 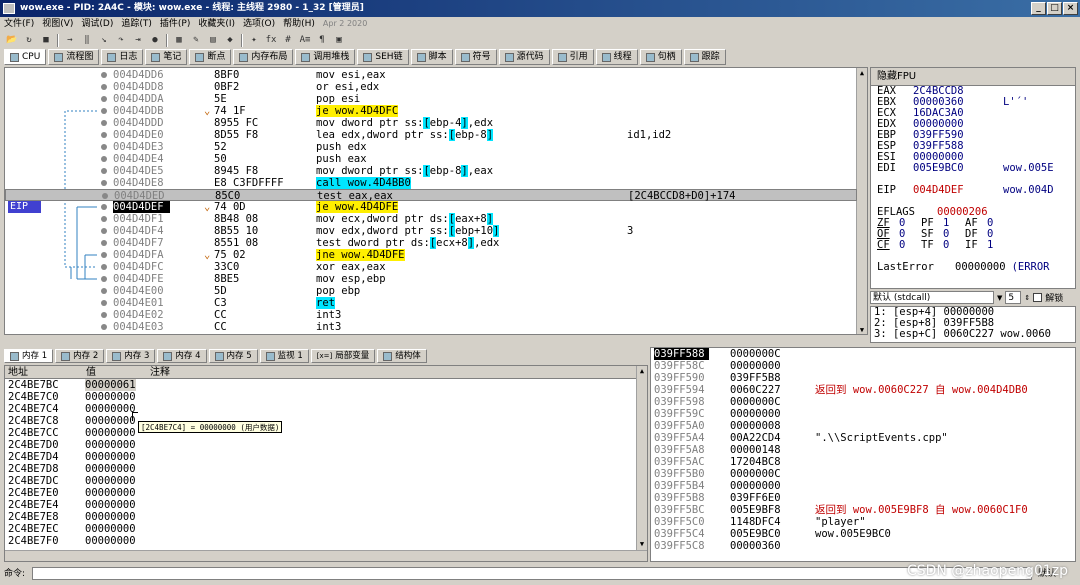 I want to click on stack-value: 00000148, so click(x=755, y=450).